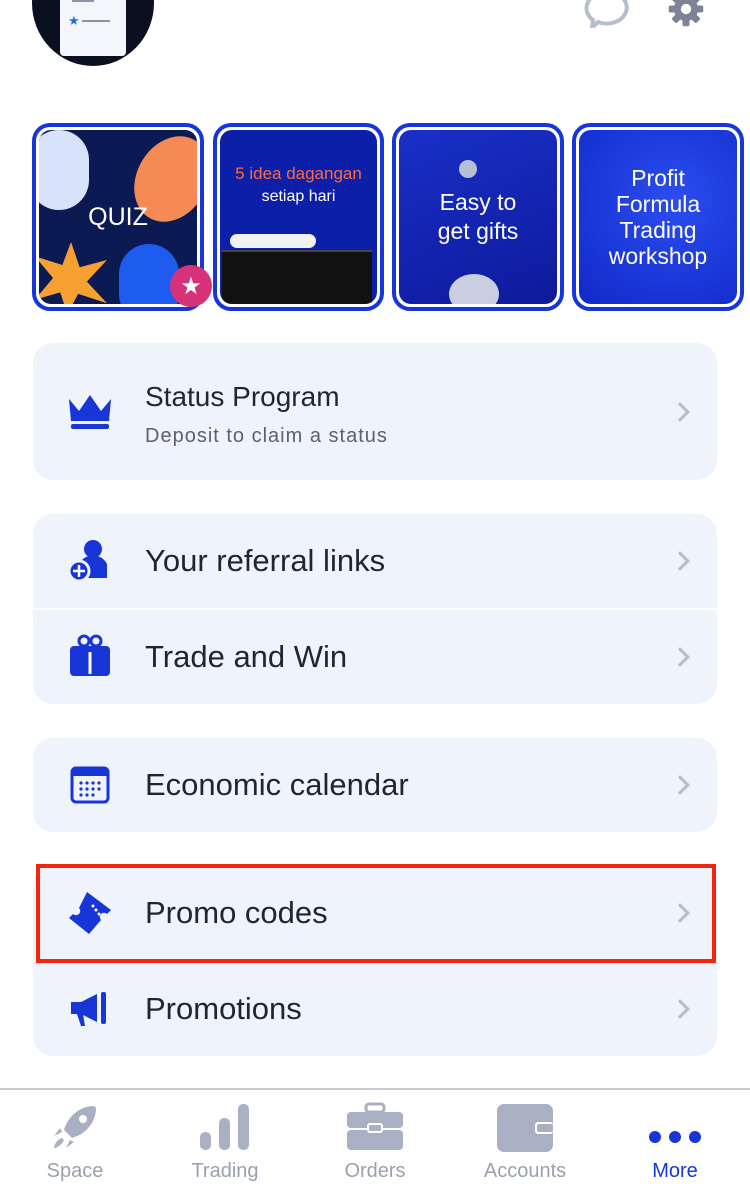 This screenshot has height=1189, width=750. Describe the element at coordinates (93, 28) in the screenshot. I see `avatar-document-illustration: ★` at that location.